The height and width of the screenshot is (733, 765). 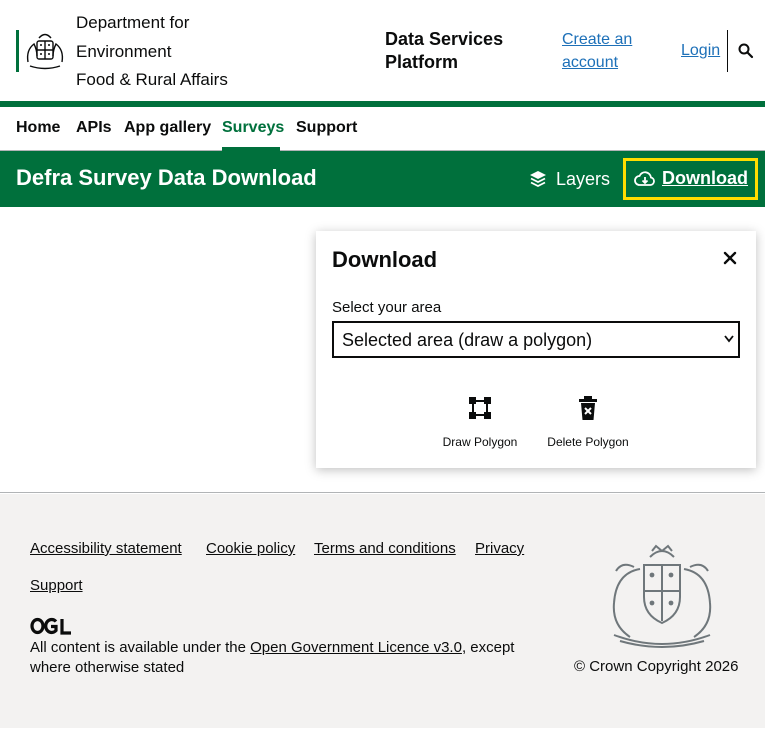 I want to click on layers-label: Layers, so click(x=583, y=179).